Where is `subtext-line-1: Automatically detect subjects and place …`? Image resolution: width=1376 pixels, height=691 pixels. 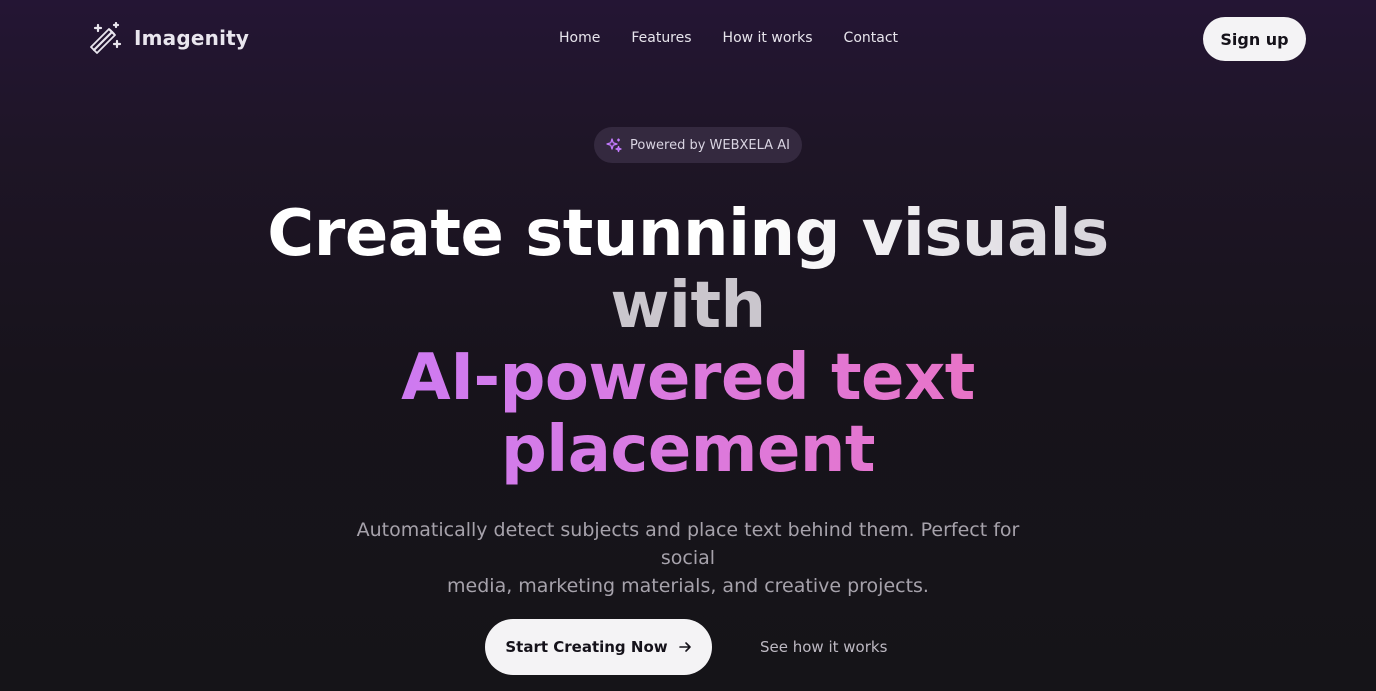
subtext-line-1: Automatically detect subjects and place … is located at coordinates (688, 544).